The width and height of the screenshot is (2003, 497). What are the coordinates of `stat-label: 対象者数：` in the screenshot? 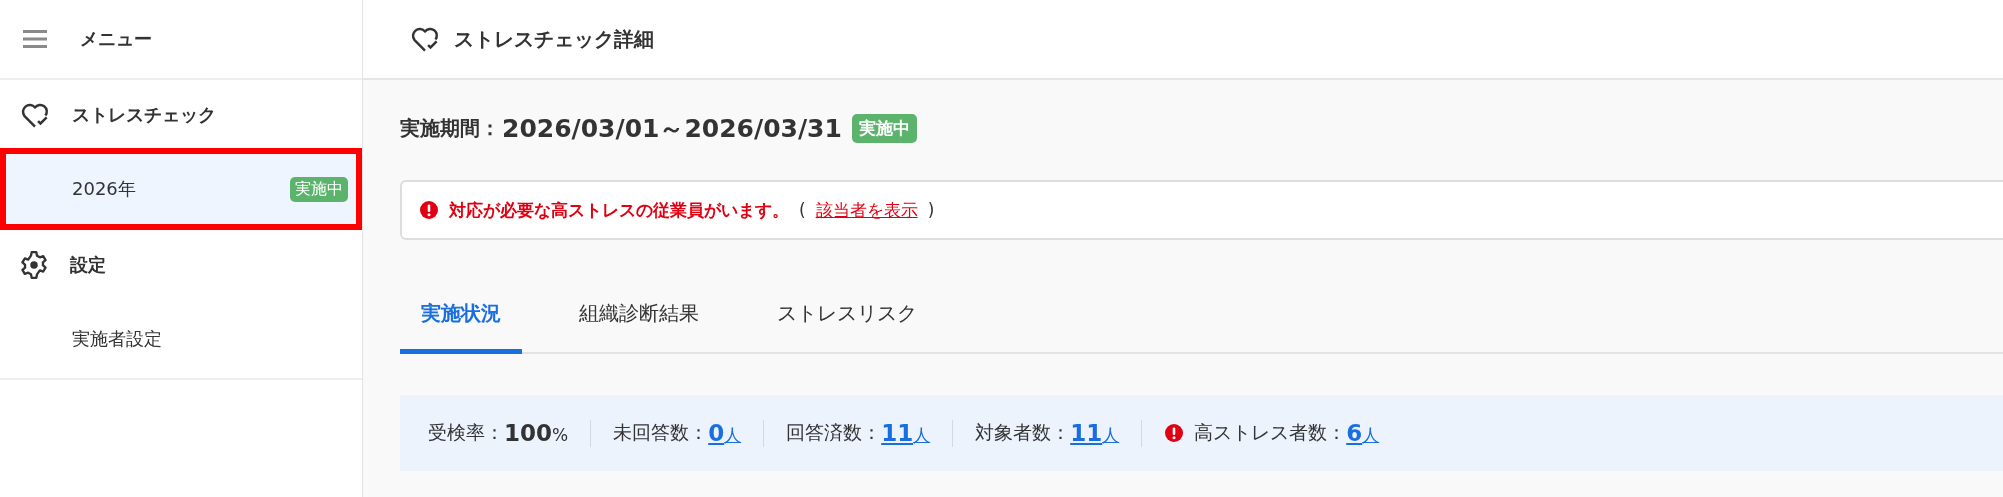 It's located at (1023, 432).